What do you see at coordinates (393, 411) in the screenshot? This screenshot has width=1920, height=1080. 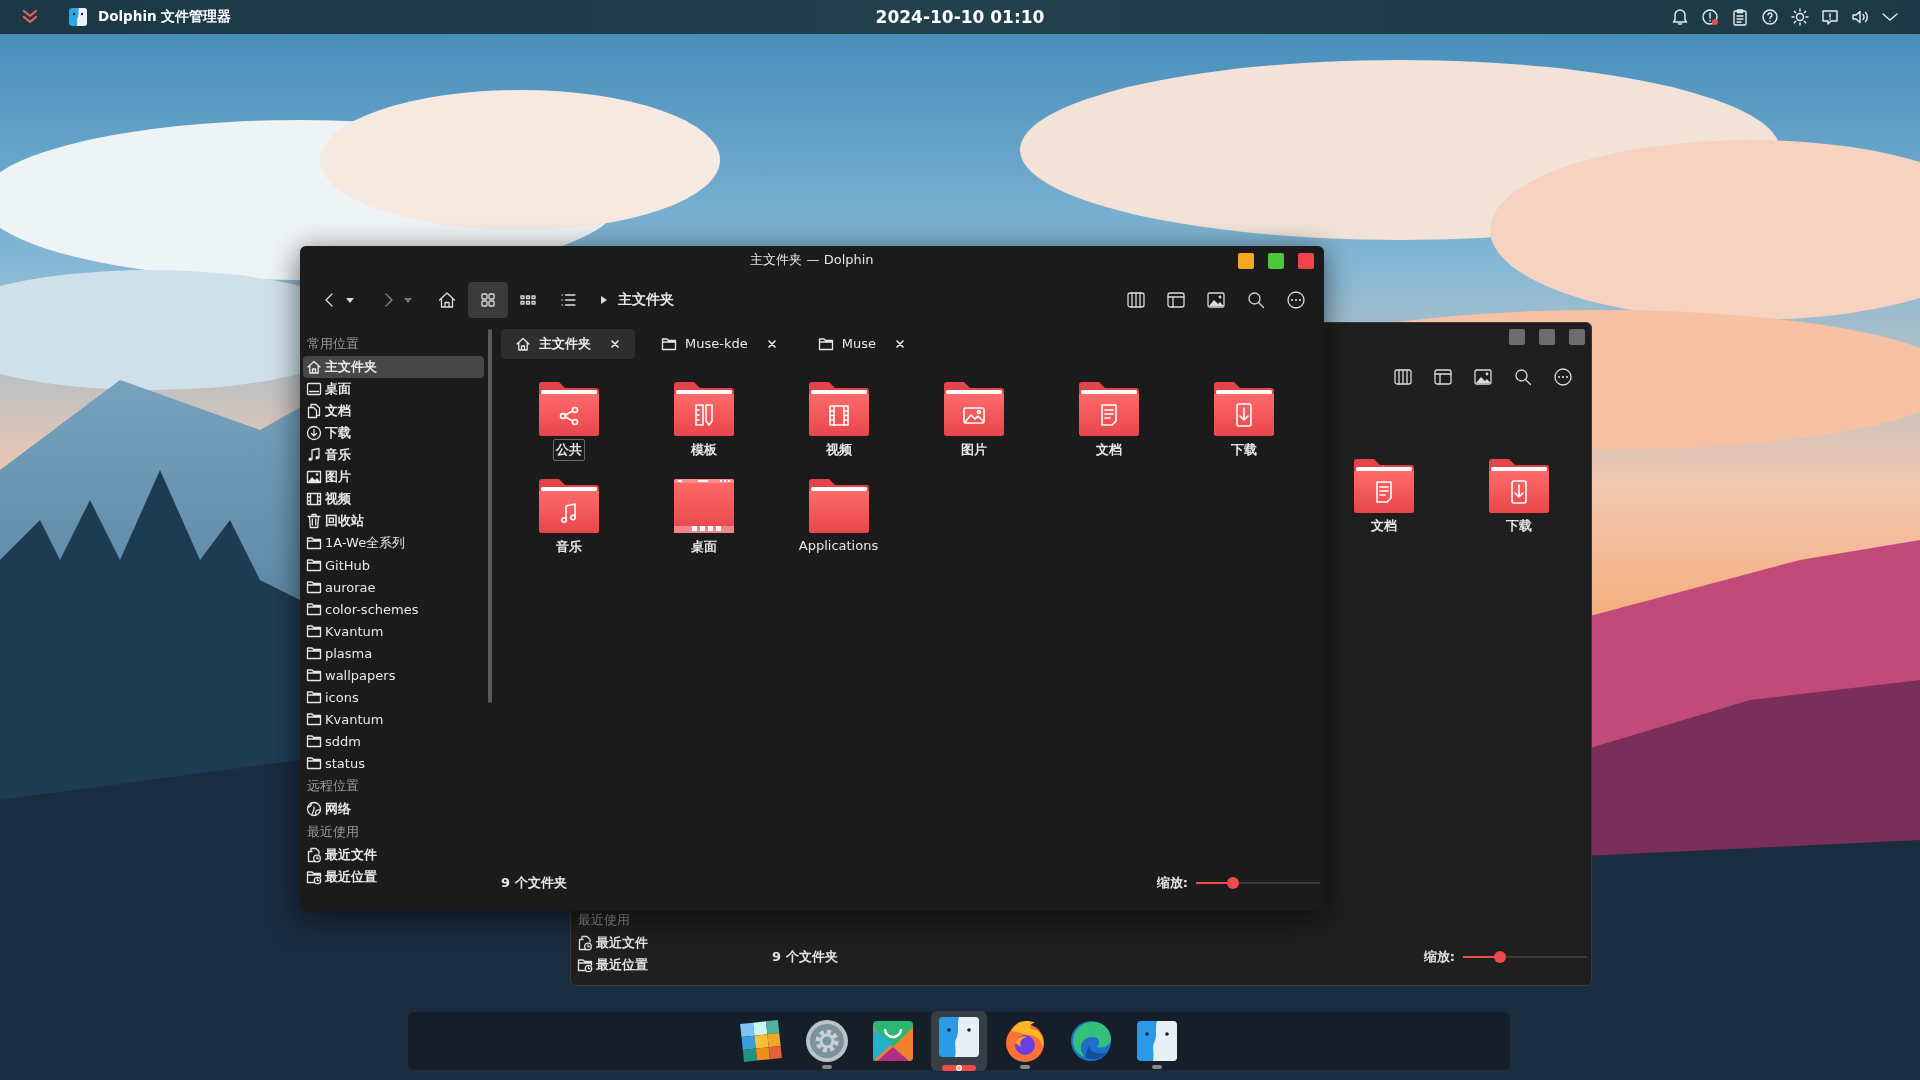 I see `sidebar-item: 文档` at bounding box center [393, 411].